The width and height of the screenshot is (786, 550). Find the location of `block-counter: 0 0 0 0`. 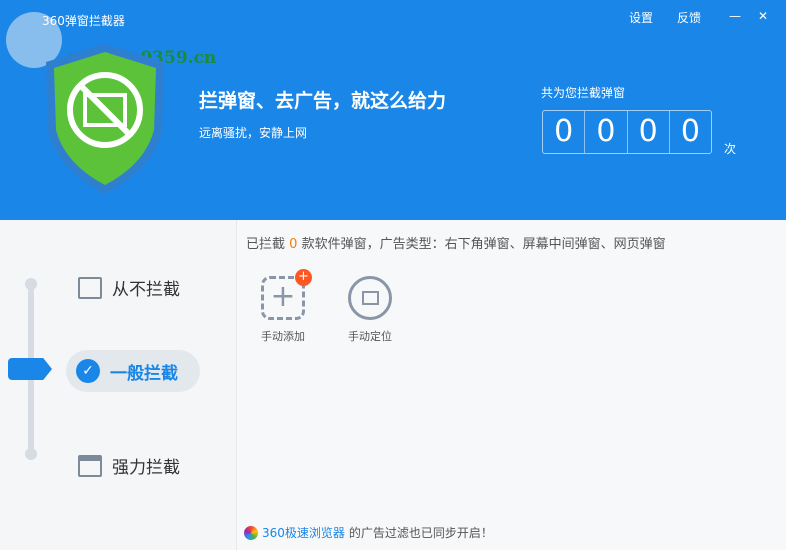

block-counter: 0 0 0 0 is located at coordinates (627, 132).